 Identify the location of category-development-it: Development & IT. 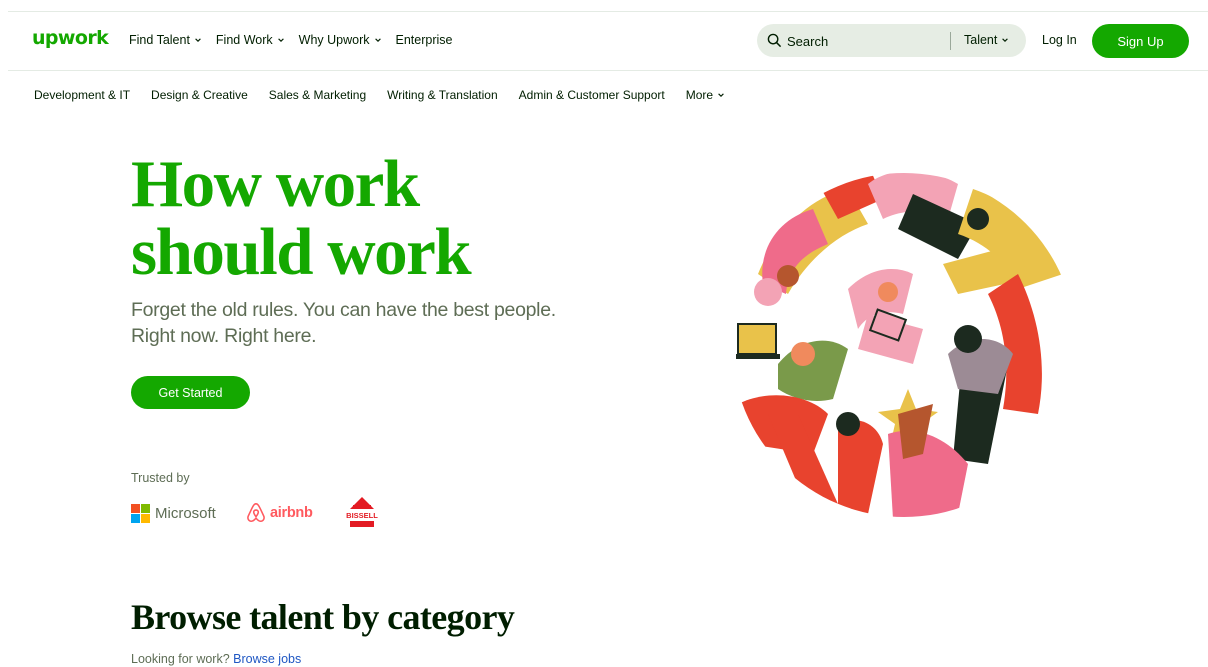
(82, 95).